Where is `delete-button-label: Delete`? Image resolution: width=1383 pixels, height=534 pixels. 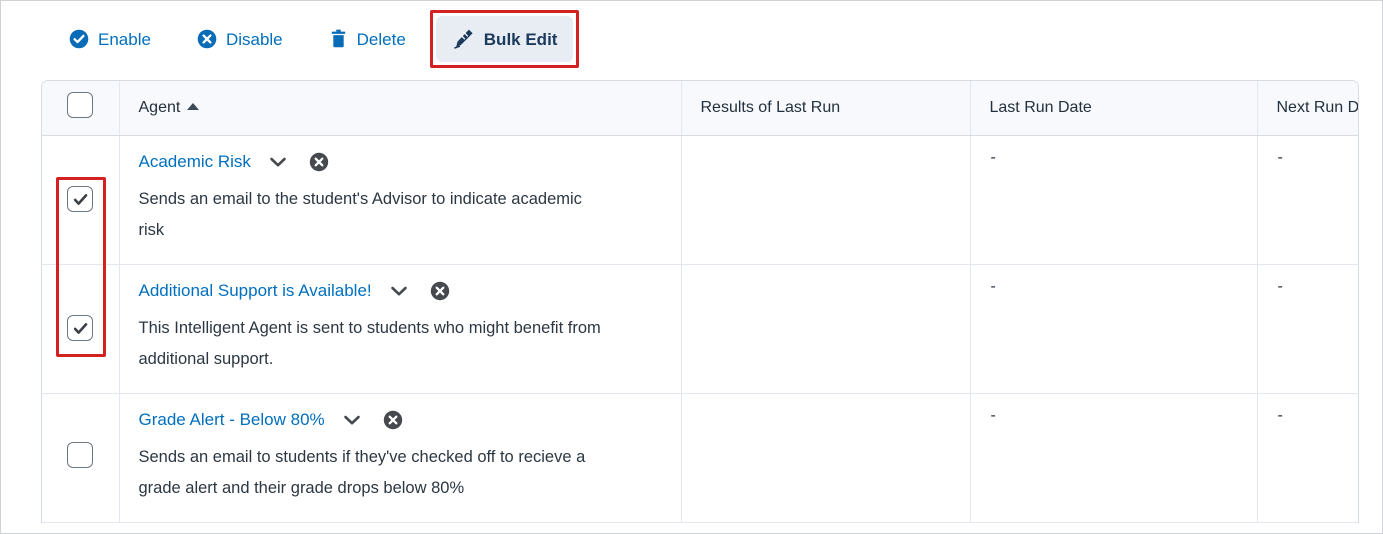
delete-button-label: Delete is located at coordinates (381, 39).